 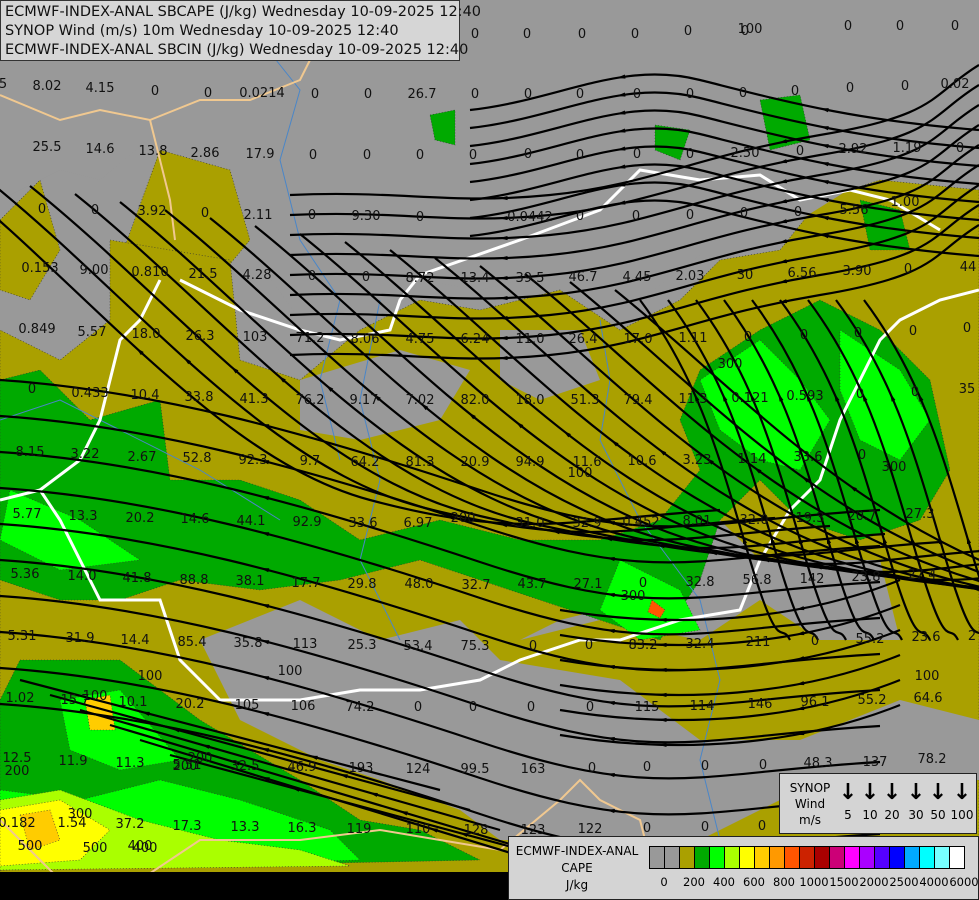 I want to click on cin-value-label: 9.30, so click(x=366, y=216).